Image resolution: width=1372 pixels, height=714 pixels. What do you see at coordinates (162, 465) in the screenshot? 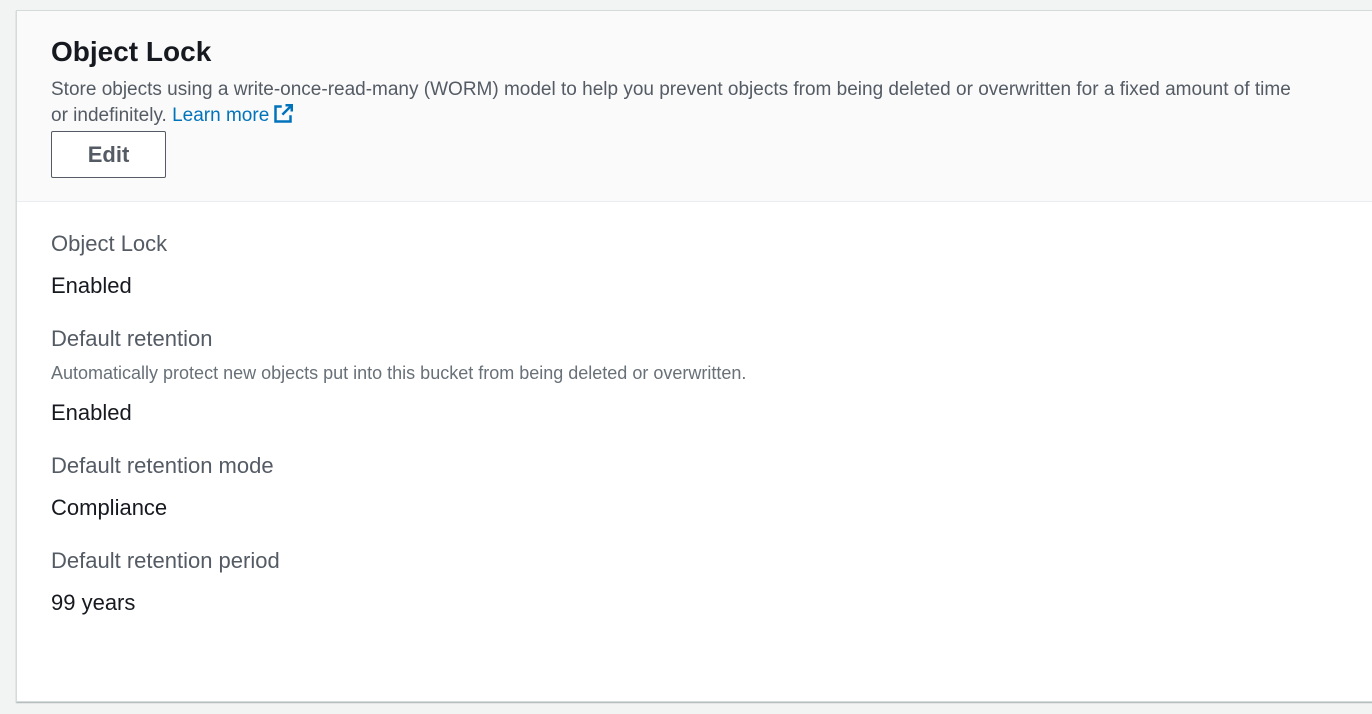
I see `retention-mode-key: Default retention mode` at bounding box center [162, 465].